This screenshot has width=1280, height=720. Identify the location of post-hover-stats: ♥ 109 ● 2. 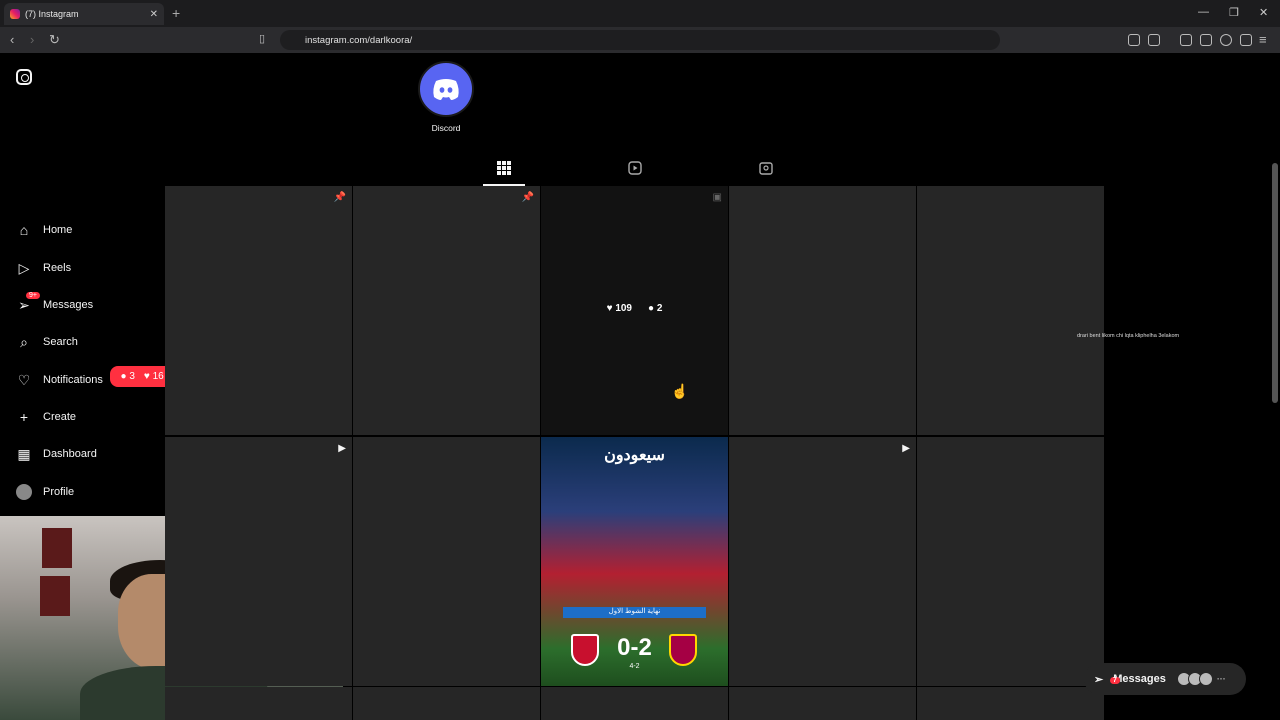
(634, 308).